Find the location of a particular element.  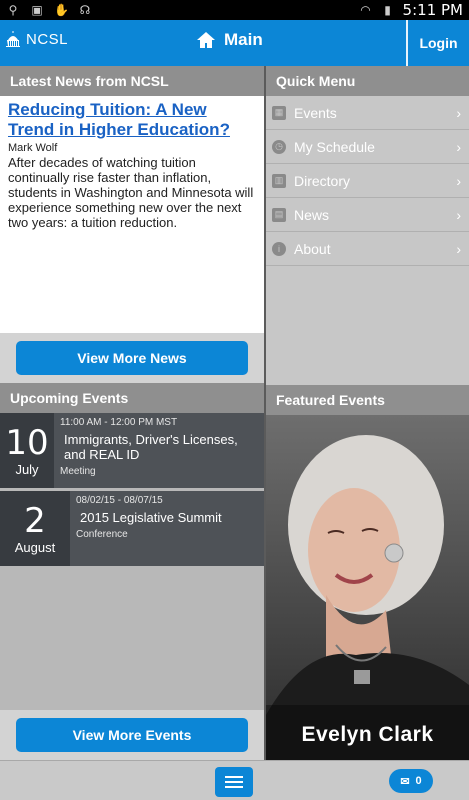

news-header: Latest News from NCSL is located at coordinates (132, 81).